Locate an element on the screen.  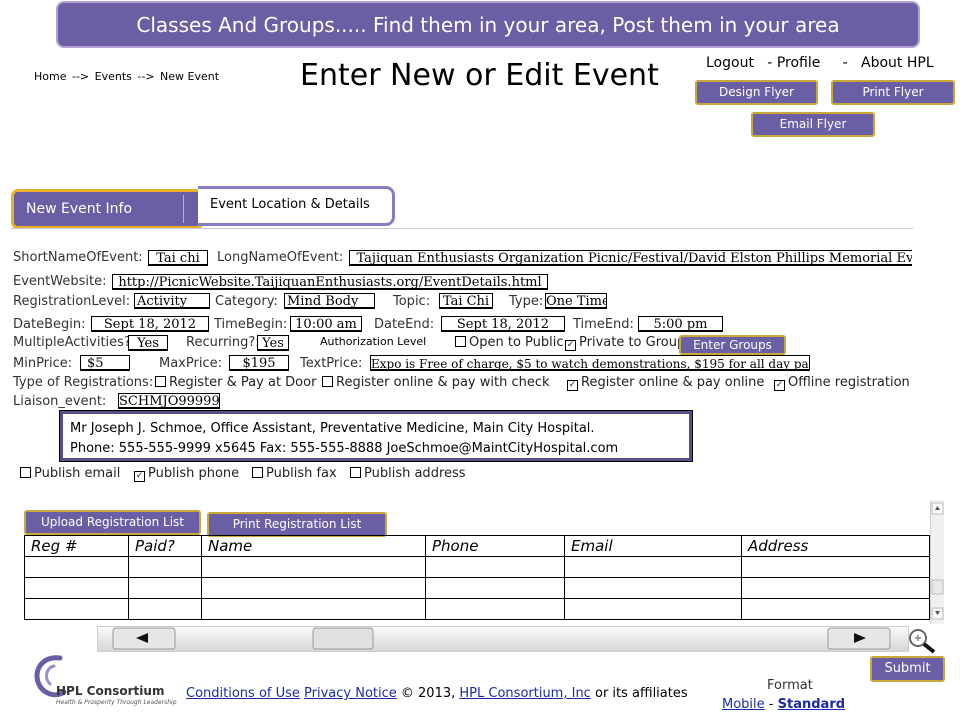
enter-groups-button: Enter Groups is located at coordinates (732, 345).